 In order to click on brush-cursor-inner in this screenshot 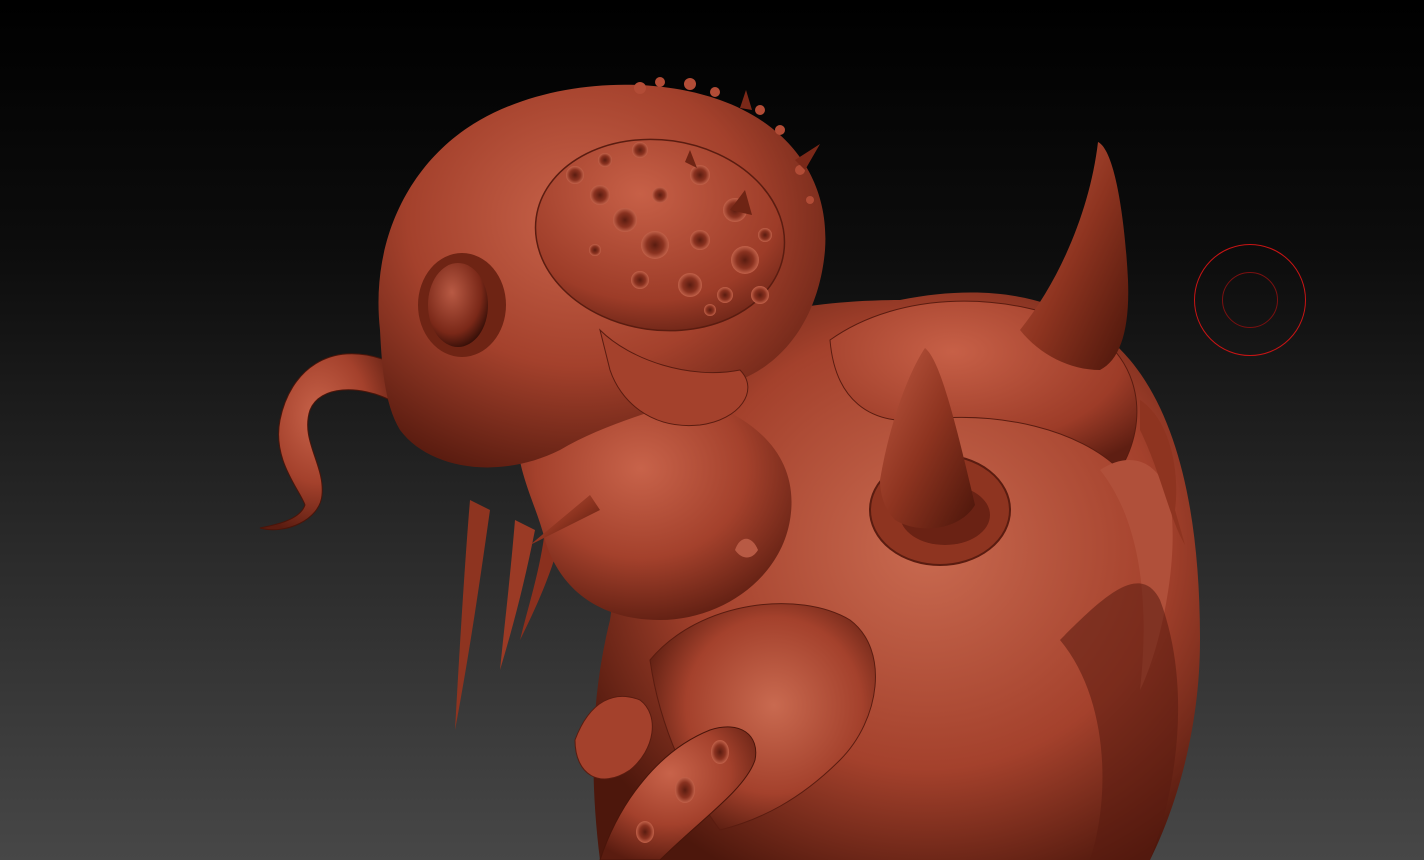, I will do `click(1250, 300)`.